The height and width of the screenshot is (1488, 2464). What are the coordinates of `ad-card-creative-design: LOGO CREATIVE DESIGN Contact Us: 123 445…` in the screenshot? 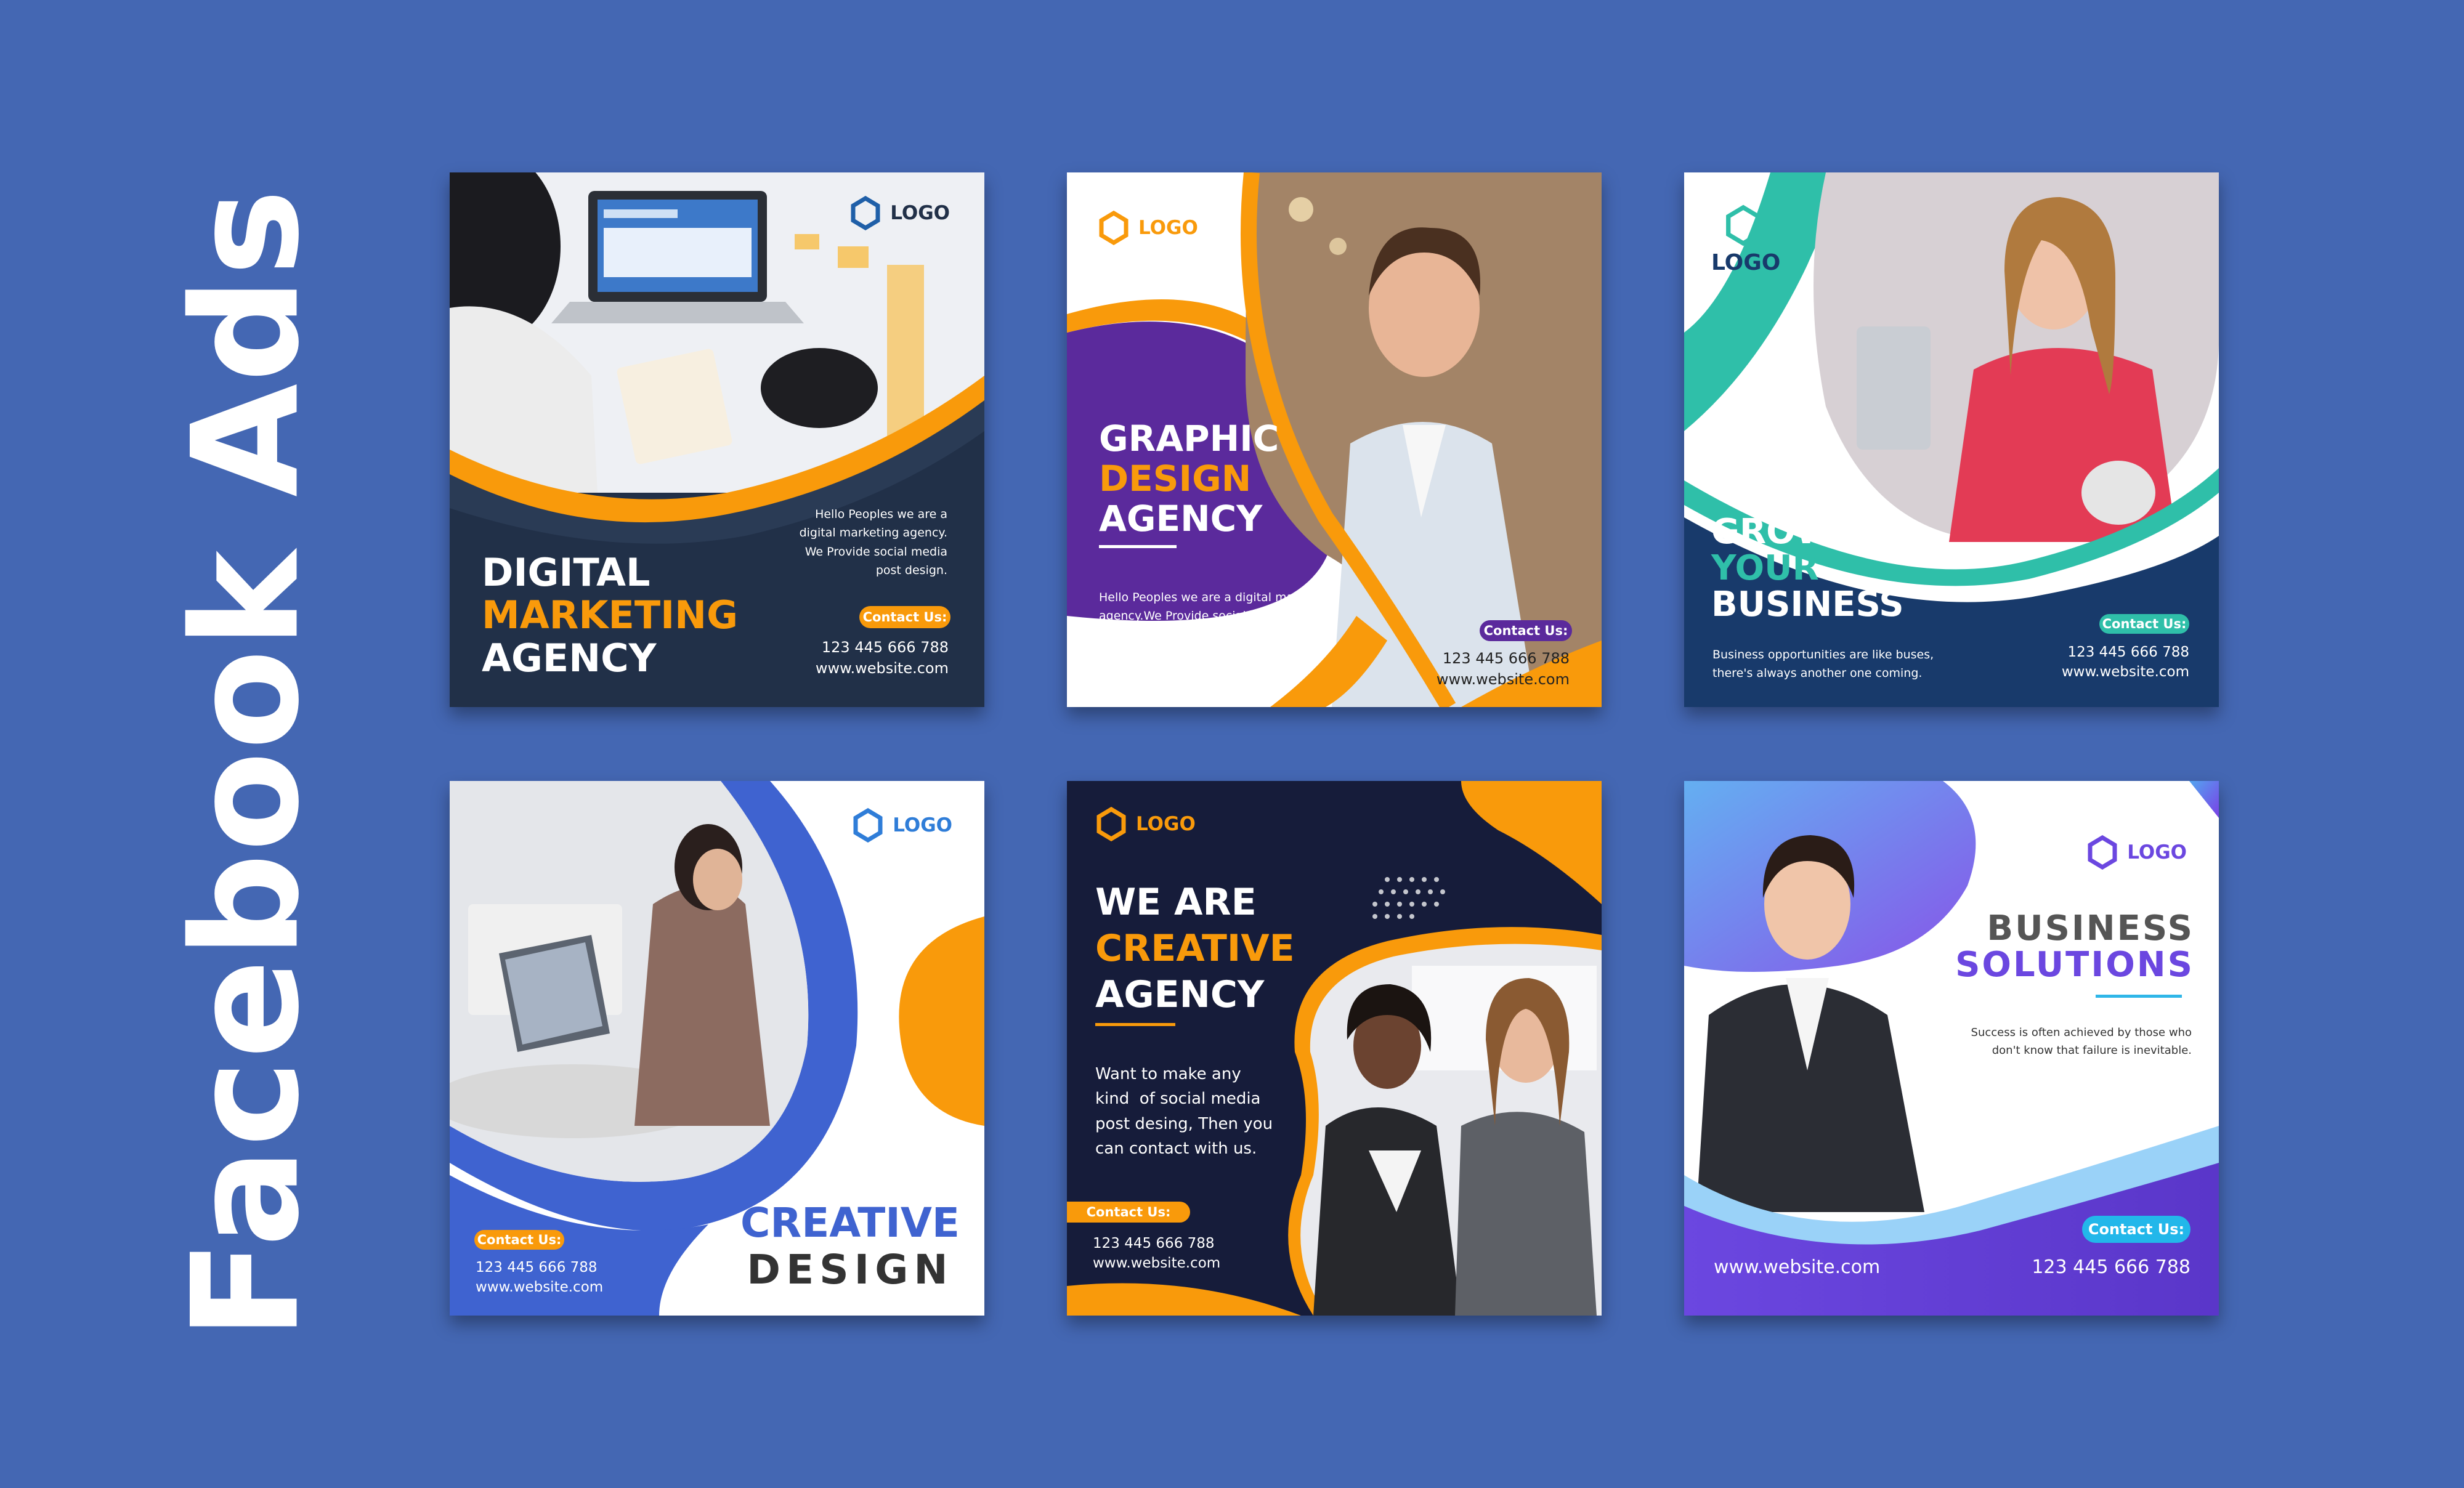 It's located at (717, 1048).